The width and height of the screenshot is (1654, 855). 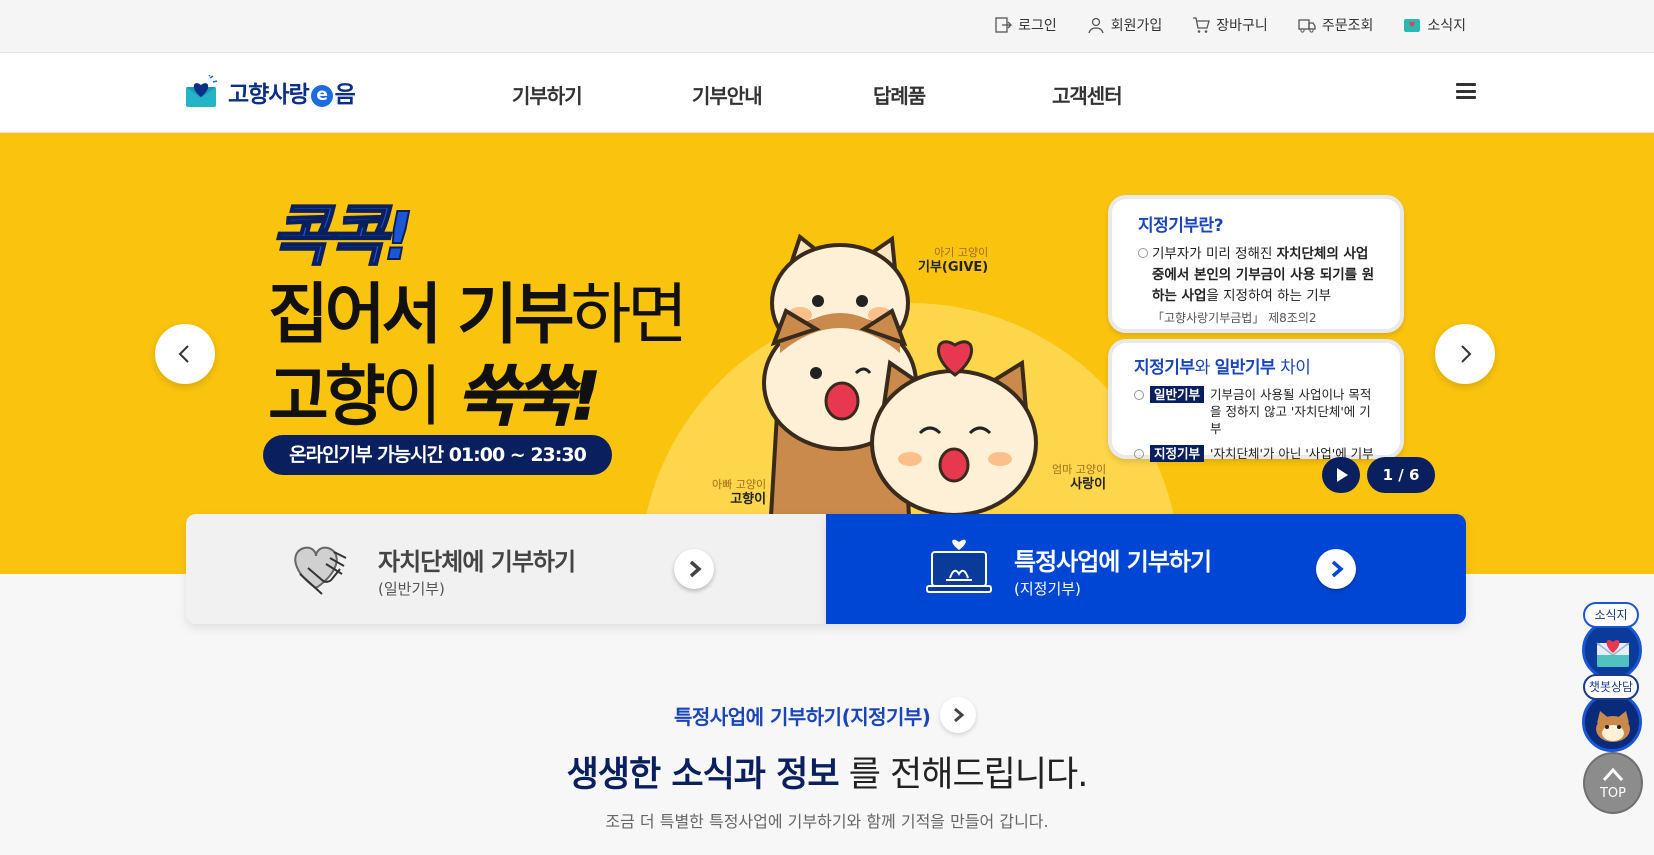 I want to click on slide-counter: 1 / 6, so click(x=1401, y=475).